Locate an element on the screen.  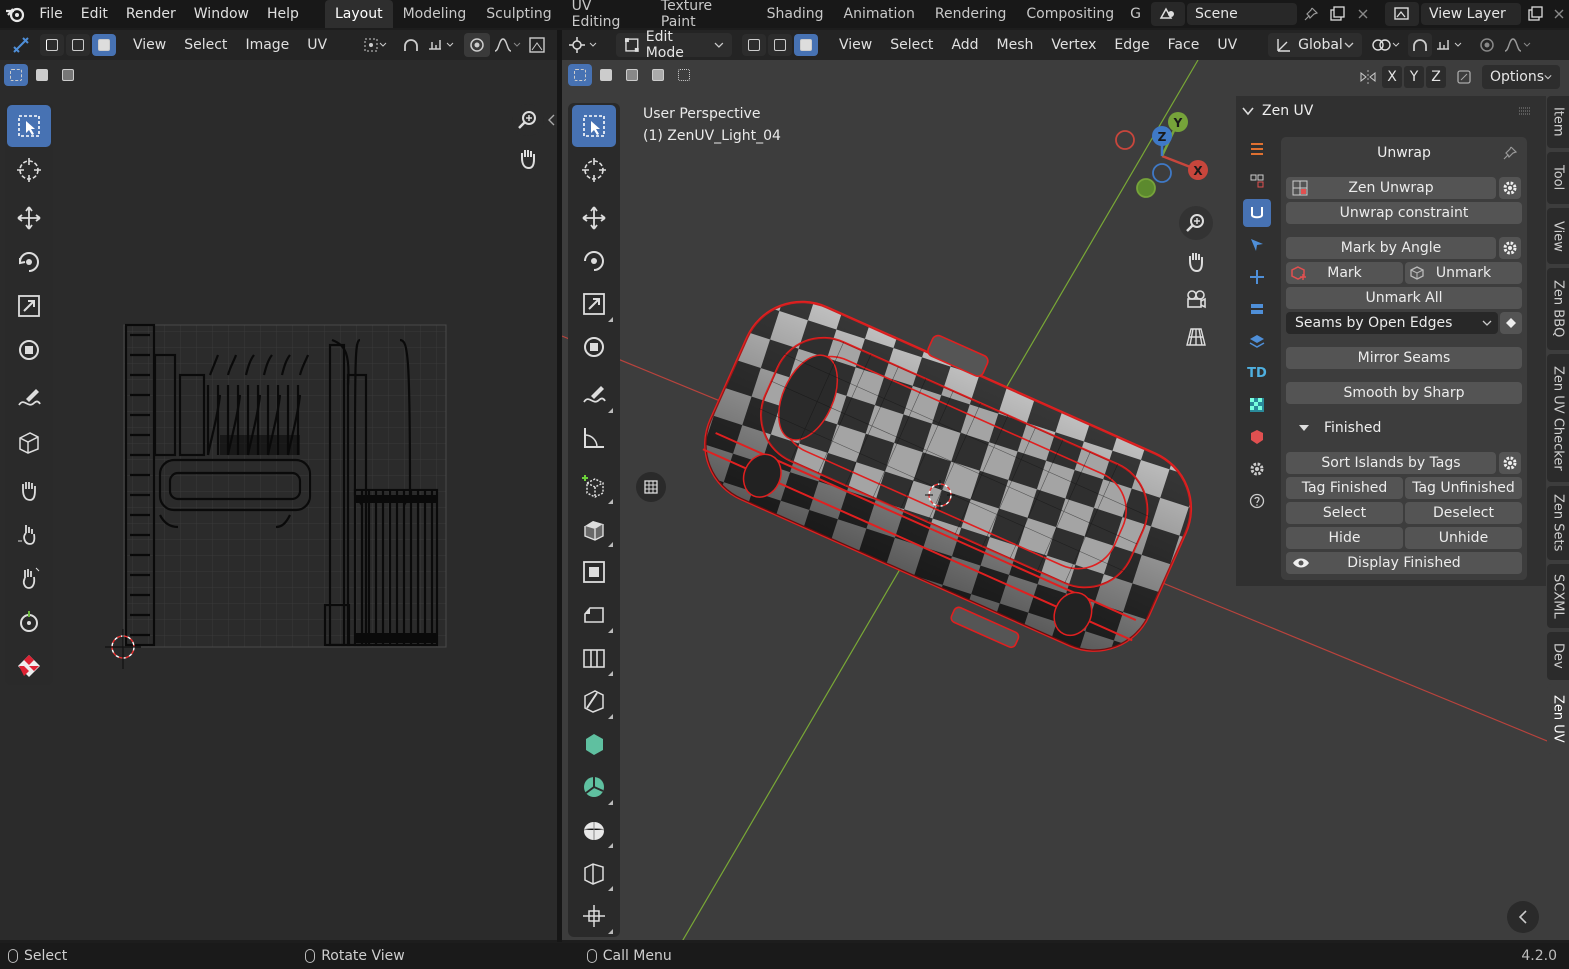
sidebar-collapse-icon is located at coordinates (1523, 917).